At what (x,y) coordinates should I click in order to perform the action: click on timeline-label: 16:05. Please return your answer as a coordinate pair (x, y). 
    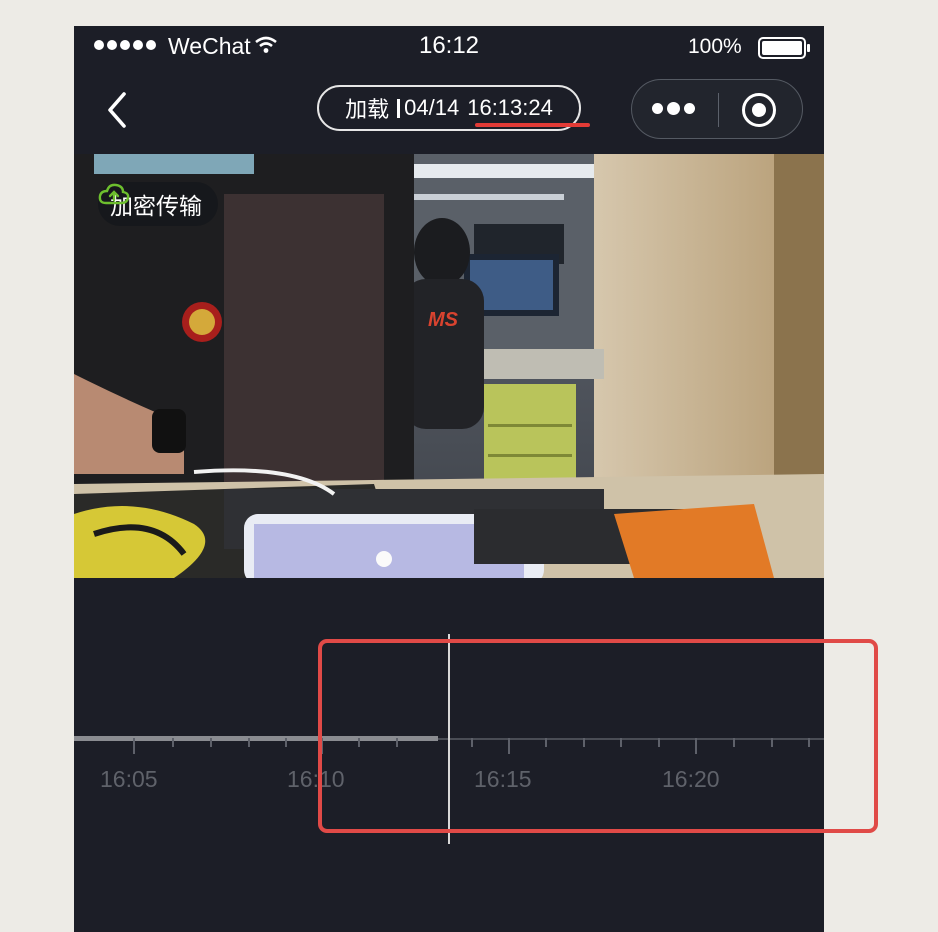
    Looking at the image, I should click on (129, 779).